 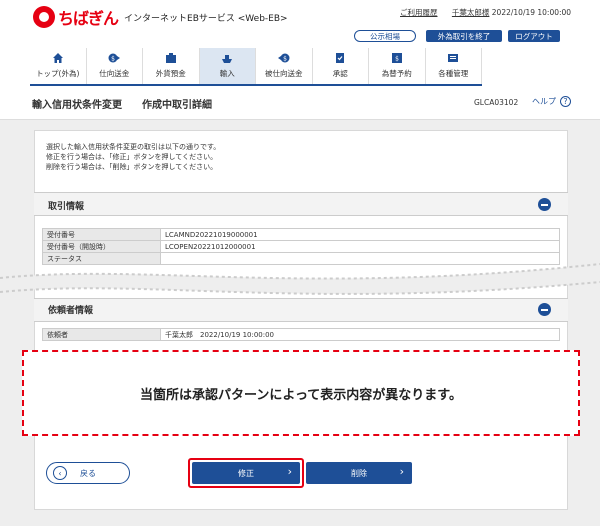 I want to click on nav-item-approval: 承認, so click(x=341, y=66).